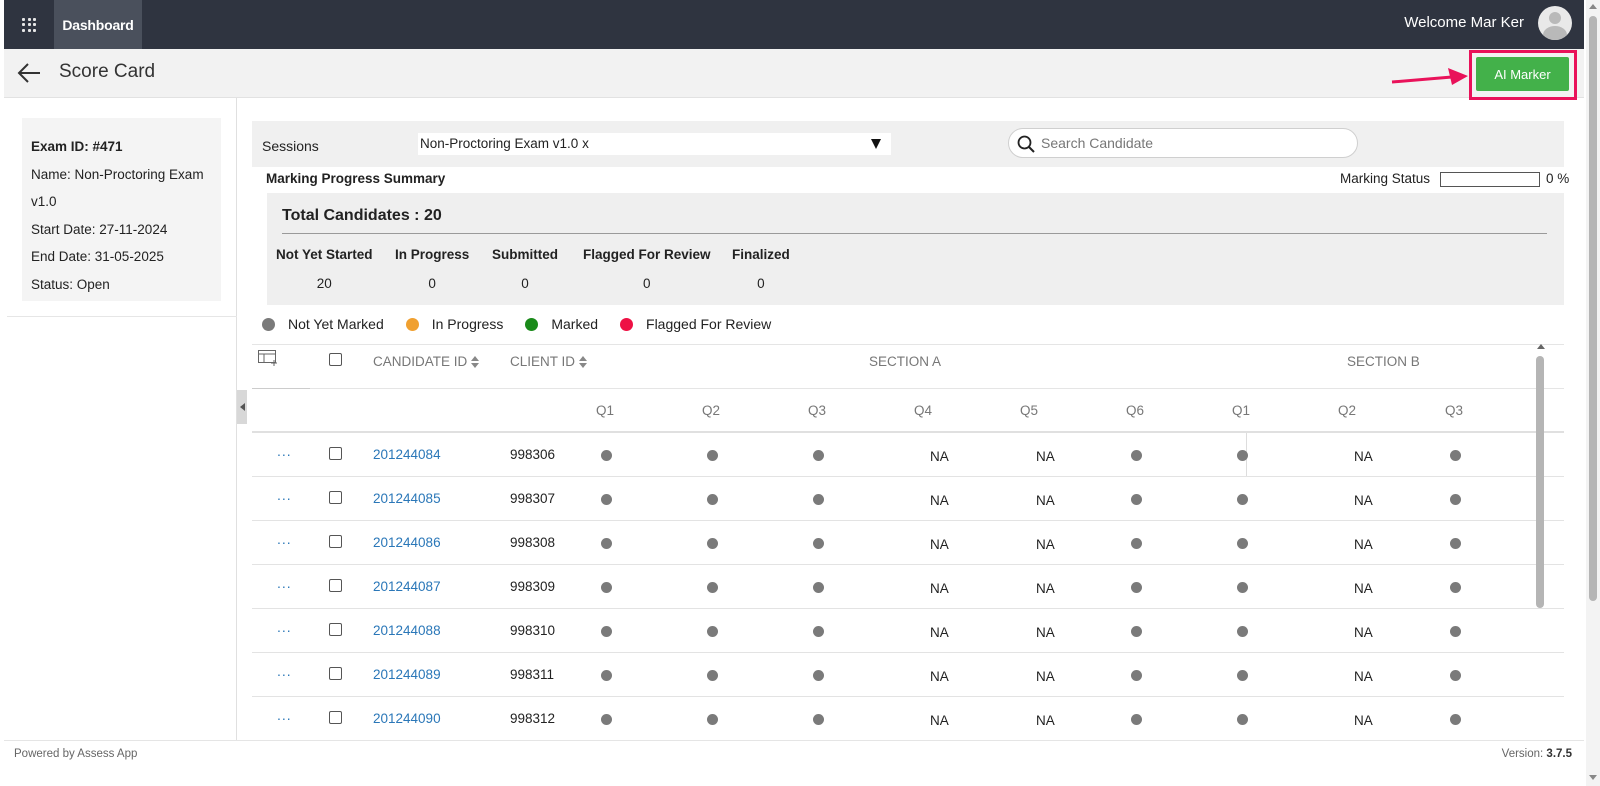 This screenshot has height=786, width=1600. Describe the element at coordinates (29, 73) in the screenshot. I see `back-arrow-icon` at that location.